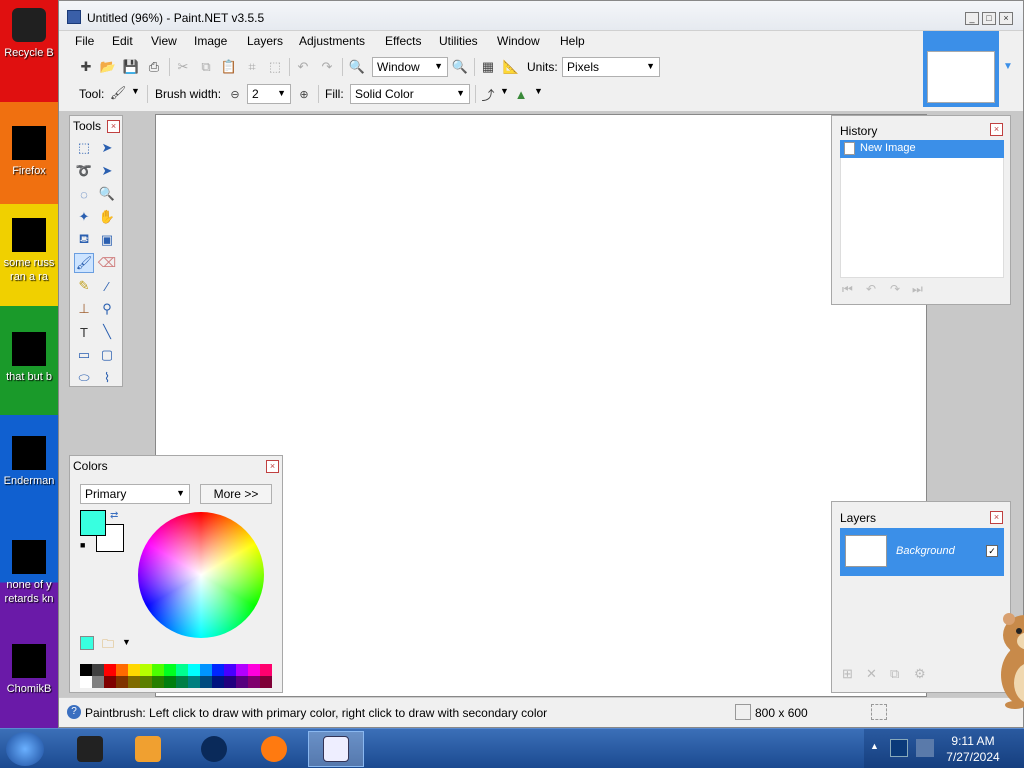  I want to click on taskbar-paintnet, so click(336, 749).